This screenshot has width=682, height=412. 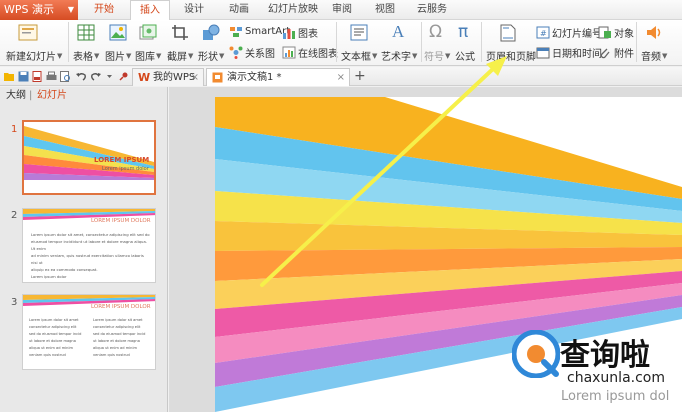 What do you see at coordinates (605, 355) in the screenshot?
I see `watermark-brand: 查询啦` at bounding box center [605, 355].